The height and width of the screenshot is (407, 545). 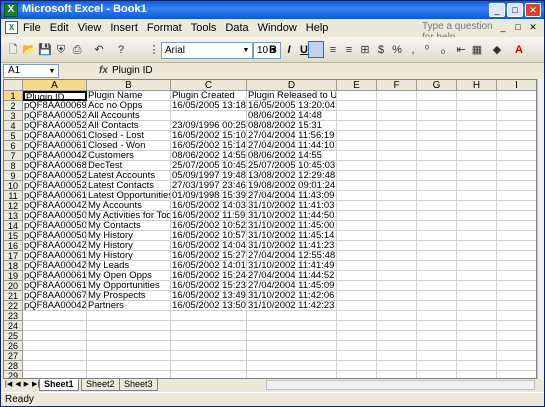 What do you see at coordinates (292, 286) in the screenshot?
I see `cell: 27/04/2004 11:45:09` at bounding box center [292, 286].